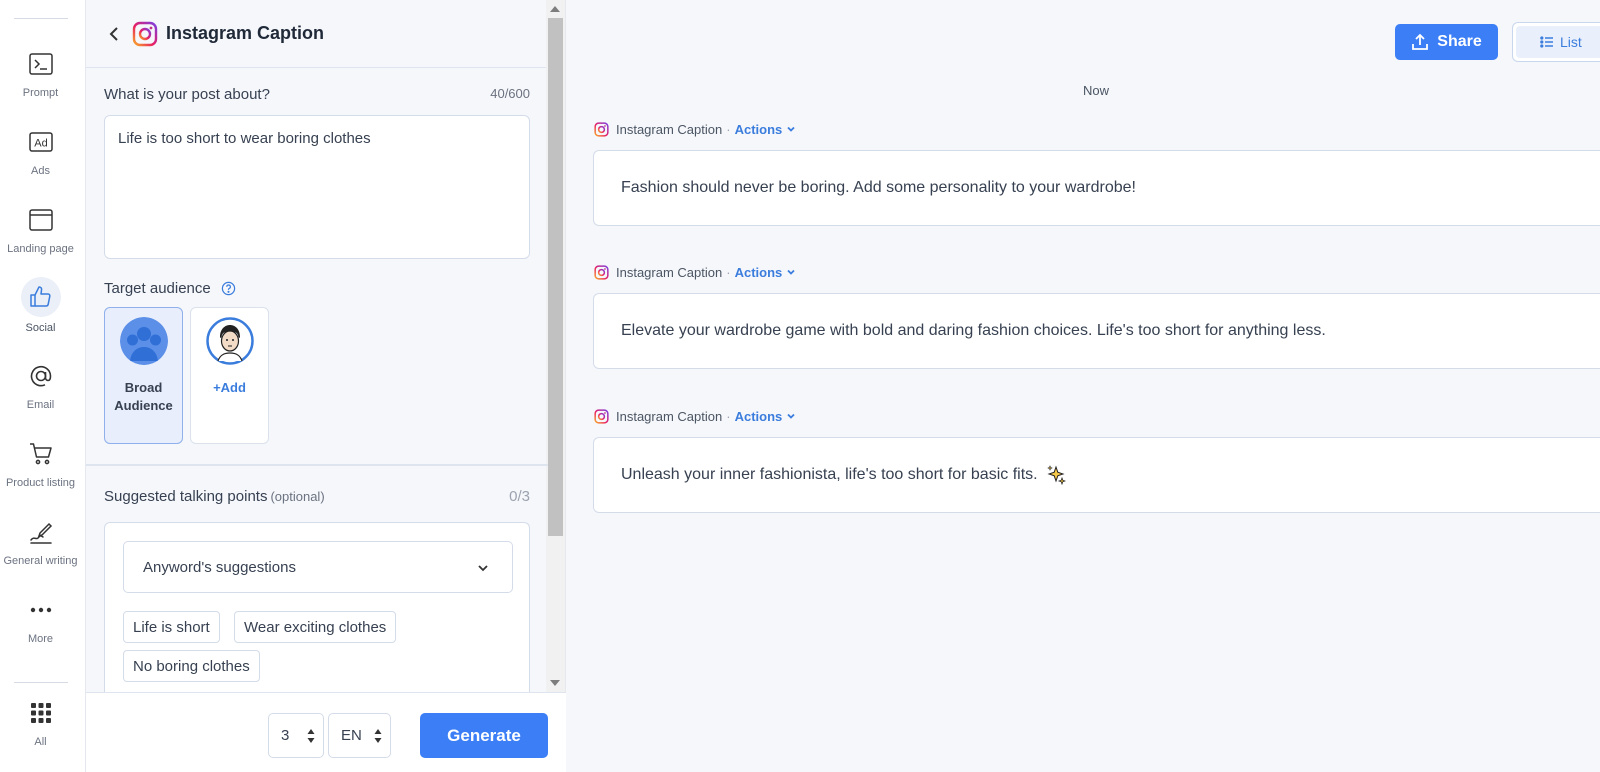  I want to click on form-scrollbar, so click(555, 346).